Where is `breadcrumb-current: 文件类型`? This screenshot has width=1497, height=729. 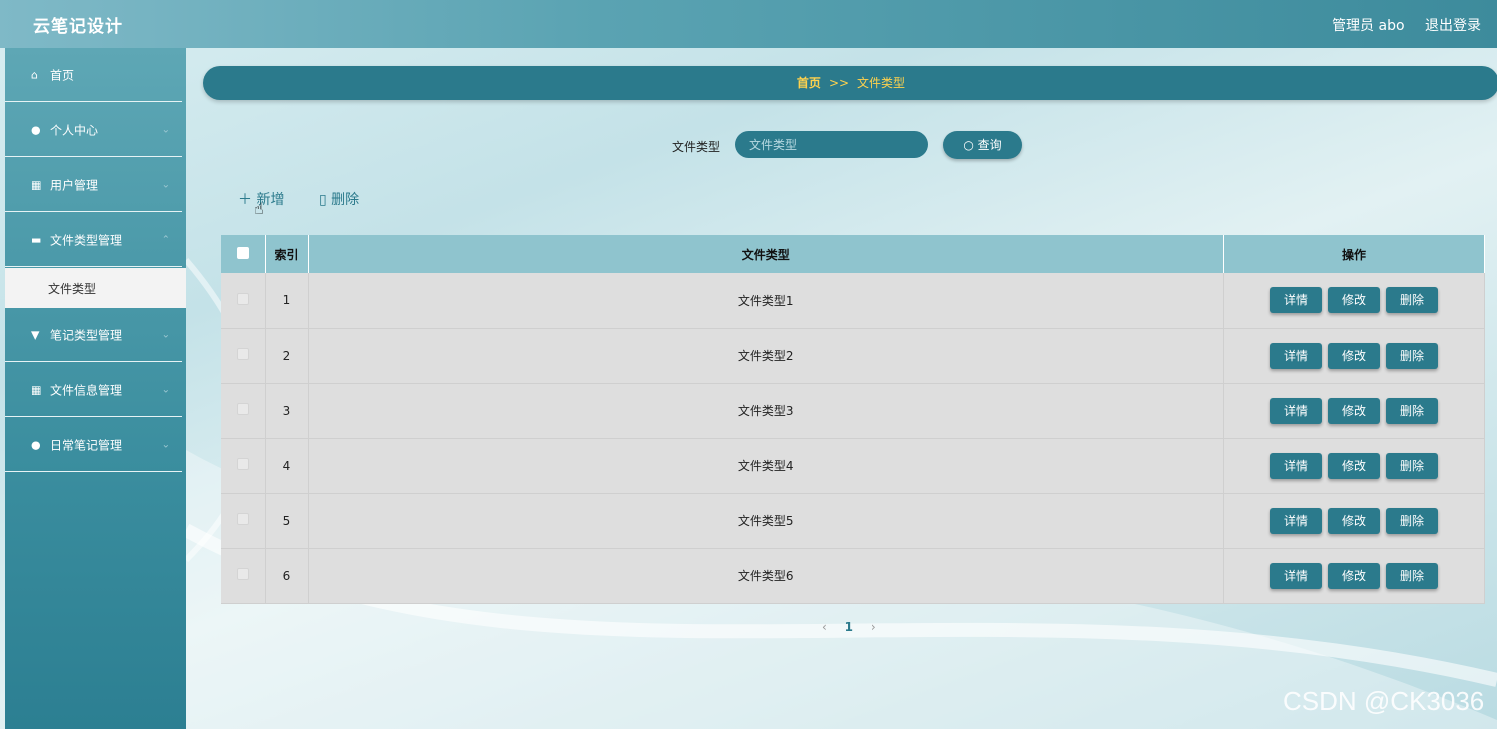
breadcrumb-current: 文件类型 is located at coordinates (881, 83).